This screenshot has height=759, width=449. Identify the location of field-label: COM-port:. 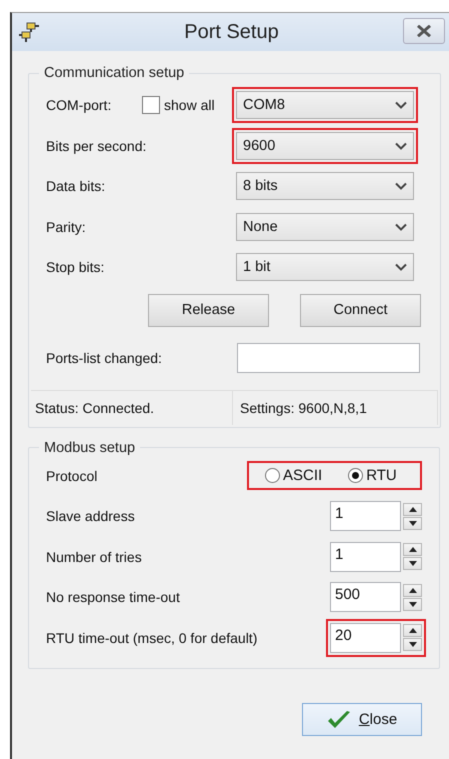
(79, 105).